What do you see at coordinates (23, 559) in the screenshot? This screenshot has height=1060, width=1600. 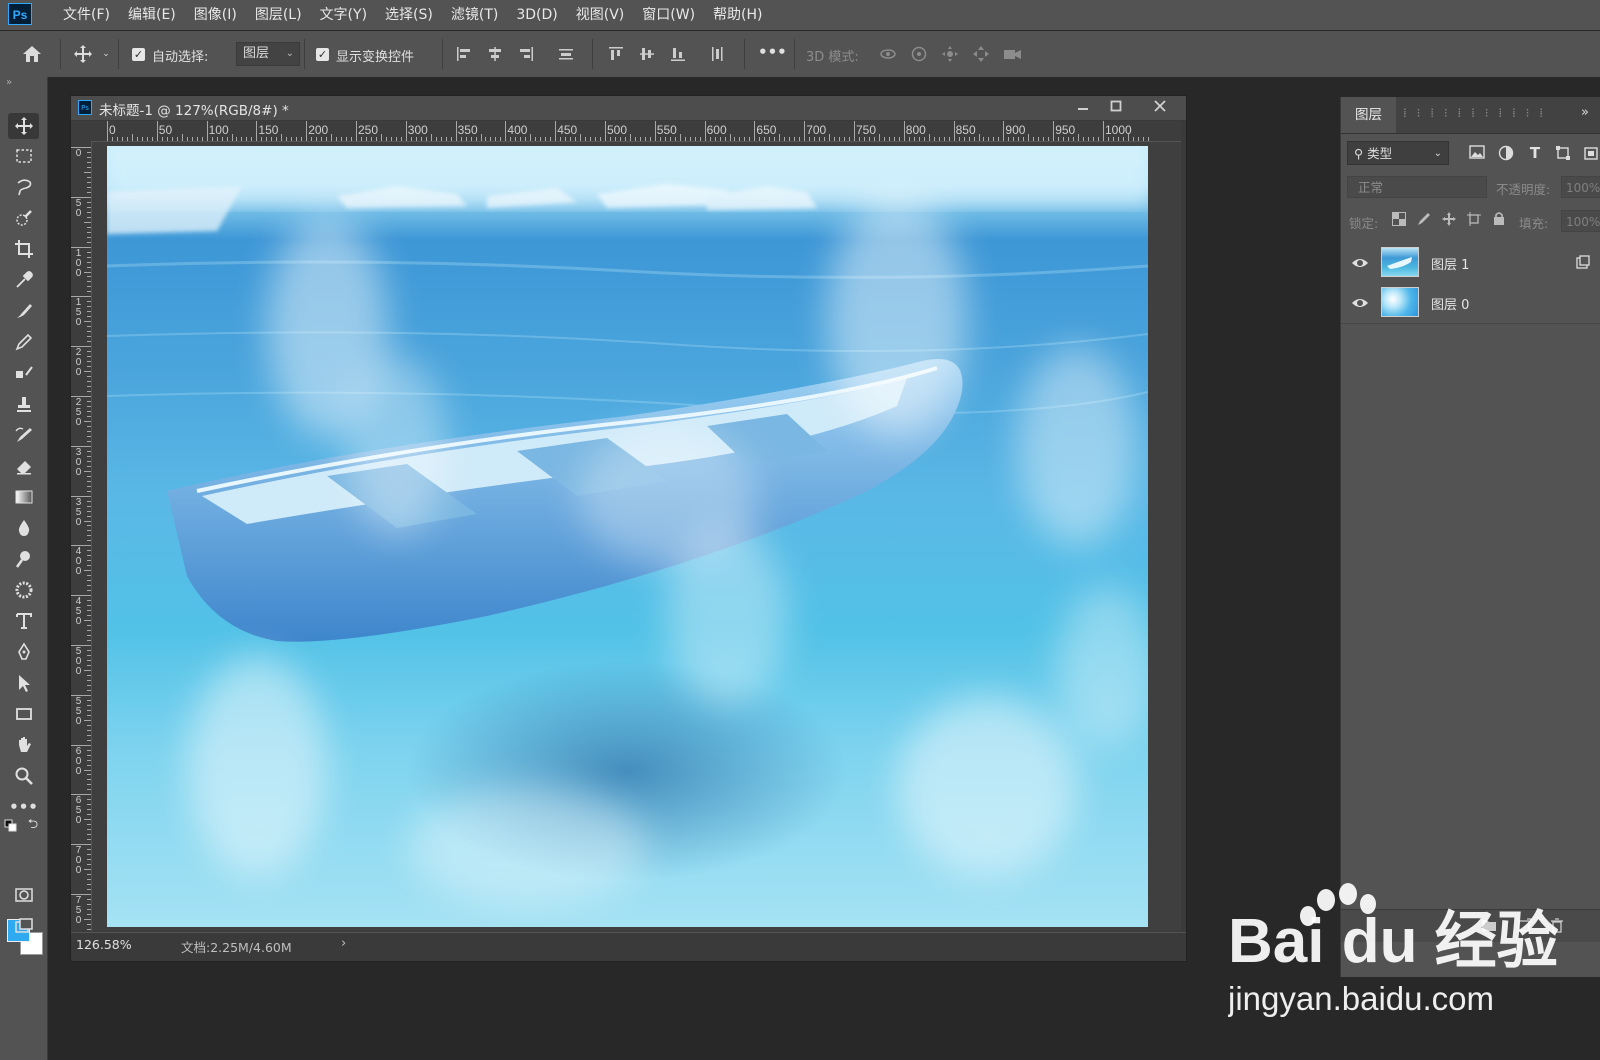 I see `dodge-tool-icon` at bounding box center [23, 559].